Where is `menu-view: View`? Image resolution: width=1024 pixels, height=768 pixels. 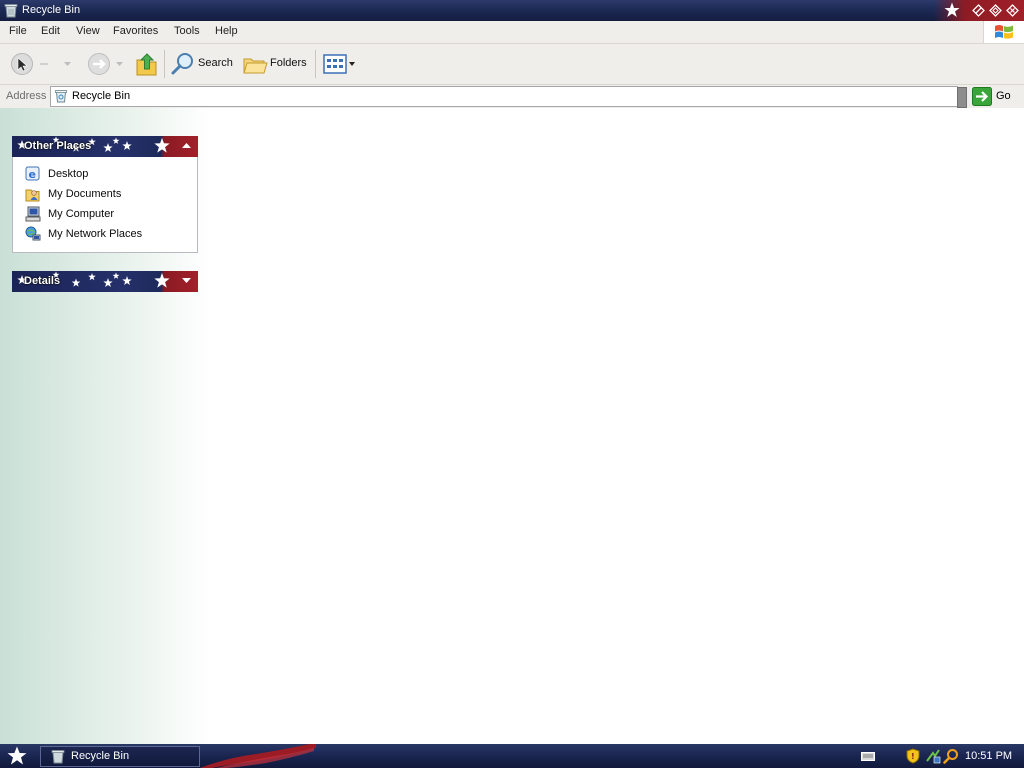 menu-view: View is located at coordinates (88, 31).